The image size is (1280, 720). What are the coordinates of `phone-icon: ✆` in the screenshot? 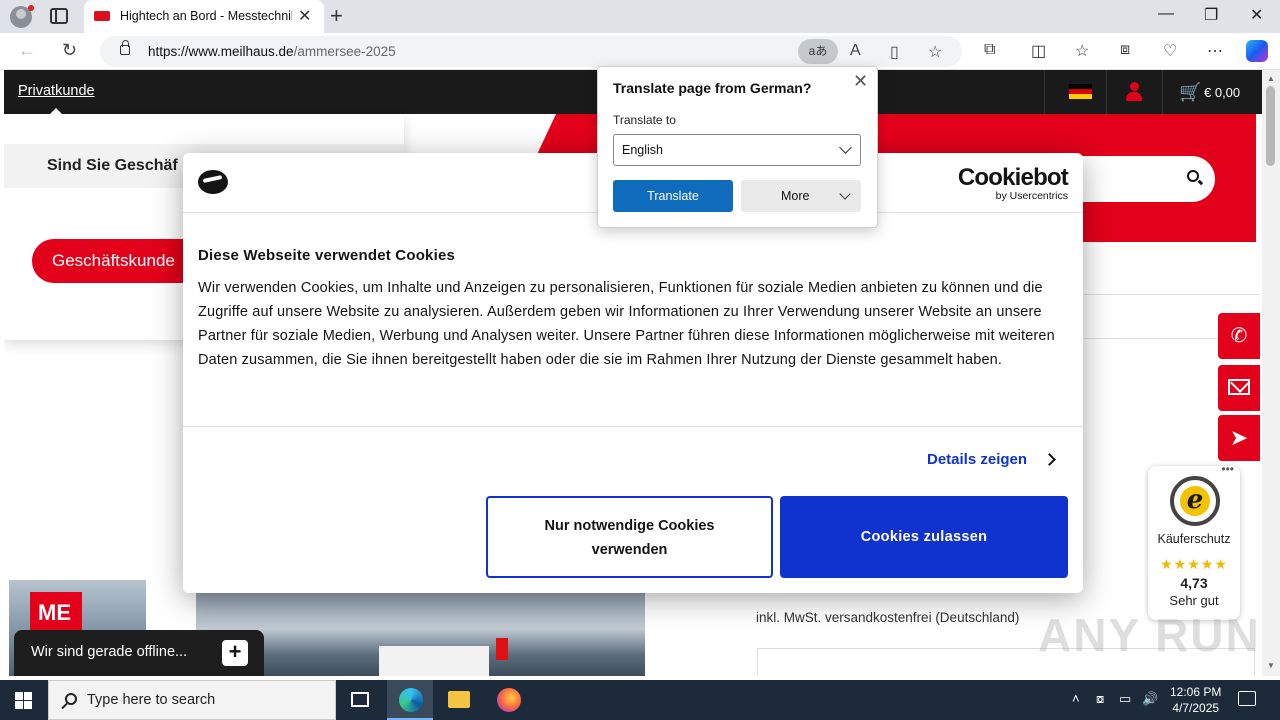 It's located at (1239, 336).